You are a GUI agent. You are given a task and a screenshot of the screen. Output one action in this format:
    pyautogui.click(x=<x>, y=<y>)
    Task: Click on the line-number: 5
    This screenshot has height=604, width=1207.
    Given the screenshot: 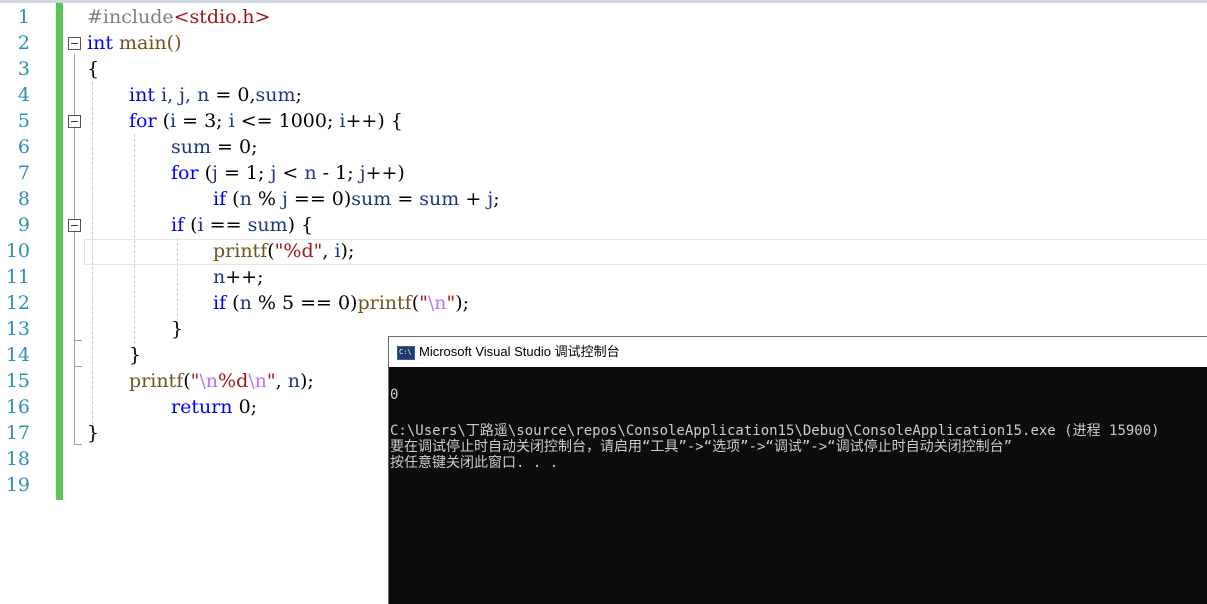 What is the action you would take?
    pyautogui.click(x=23, y=121)
    